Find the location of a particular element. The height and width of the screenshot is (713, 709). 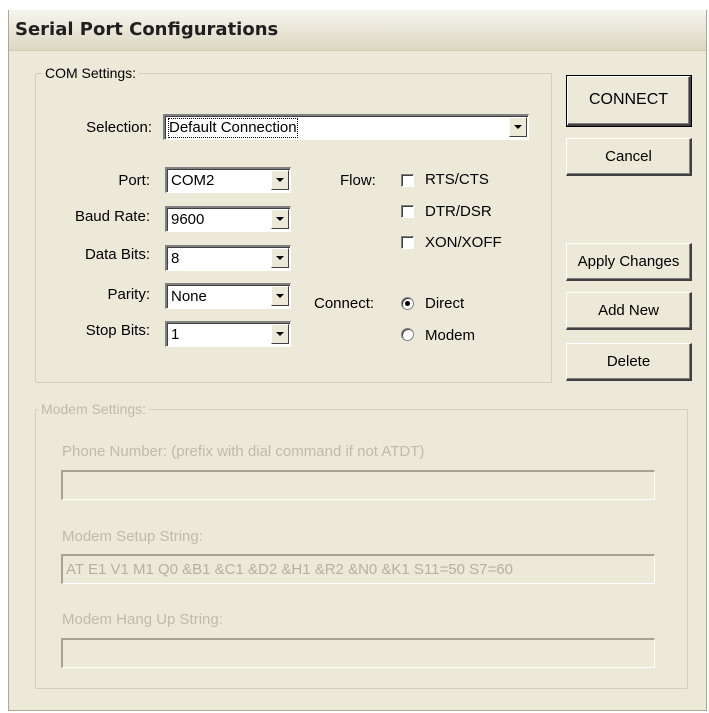

data-bits-value: 8 is located at coordinates (175, 258).